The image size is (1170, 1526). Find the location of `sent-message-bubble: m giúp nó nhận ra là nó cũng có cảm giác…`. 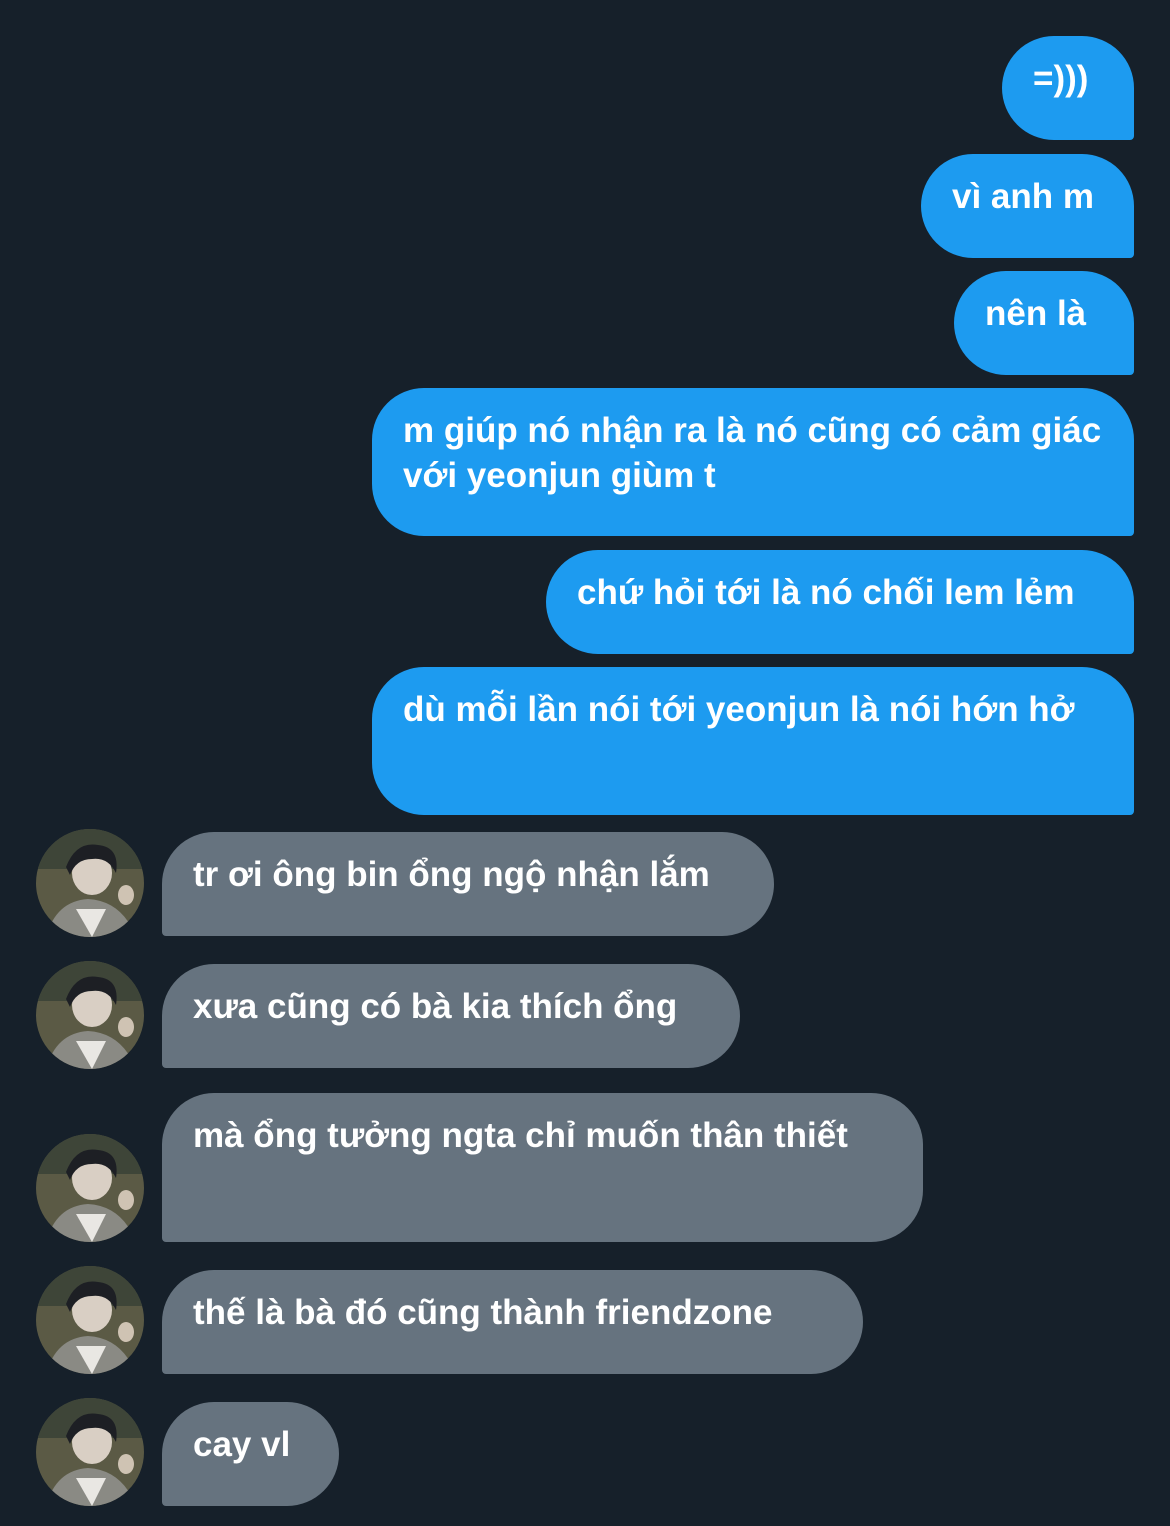

sent-message-bubble: m giúp nó nhận ra là nó cũng có cảm giác… is located at coordinates (753, 462).